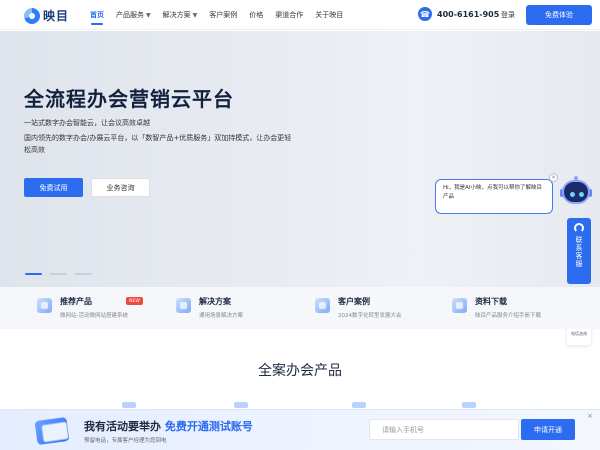  Describe the element at coordinates (553, 177) in the screenshot. I see `chat-close-icon: ×` at that location.